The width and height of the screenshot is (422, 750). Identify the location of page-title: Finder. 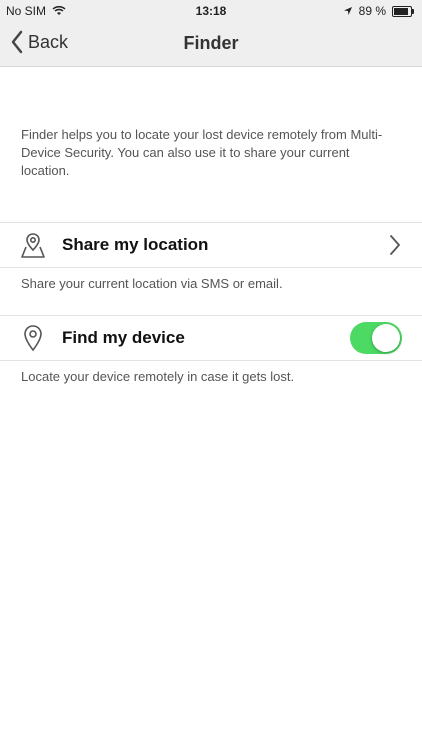
(211, 43).